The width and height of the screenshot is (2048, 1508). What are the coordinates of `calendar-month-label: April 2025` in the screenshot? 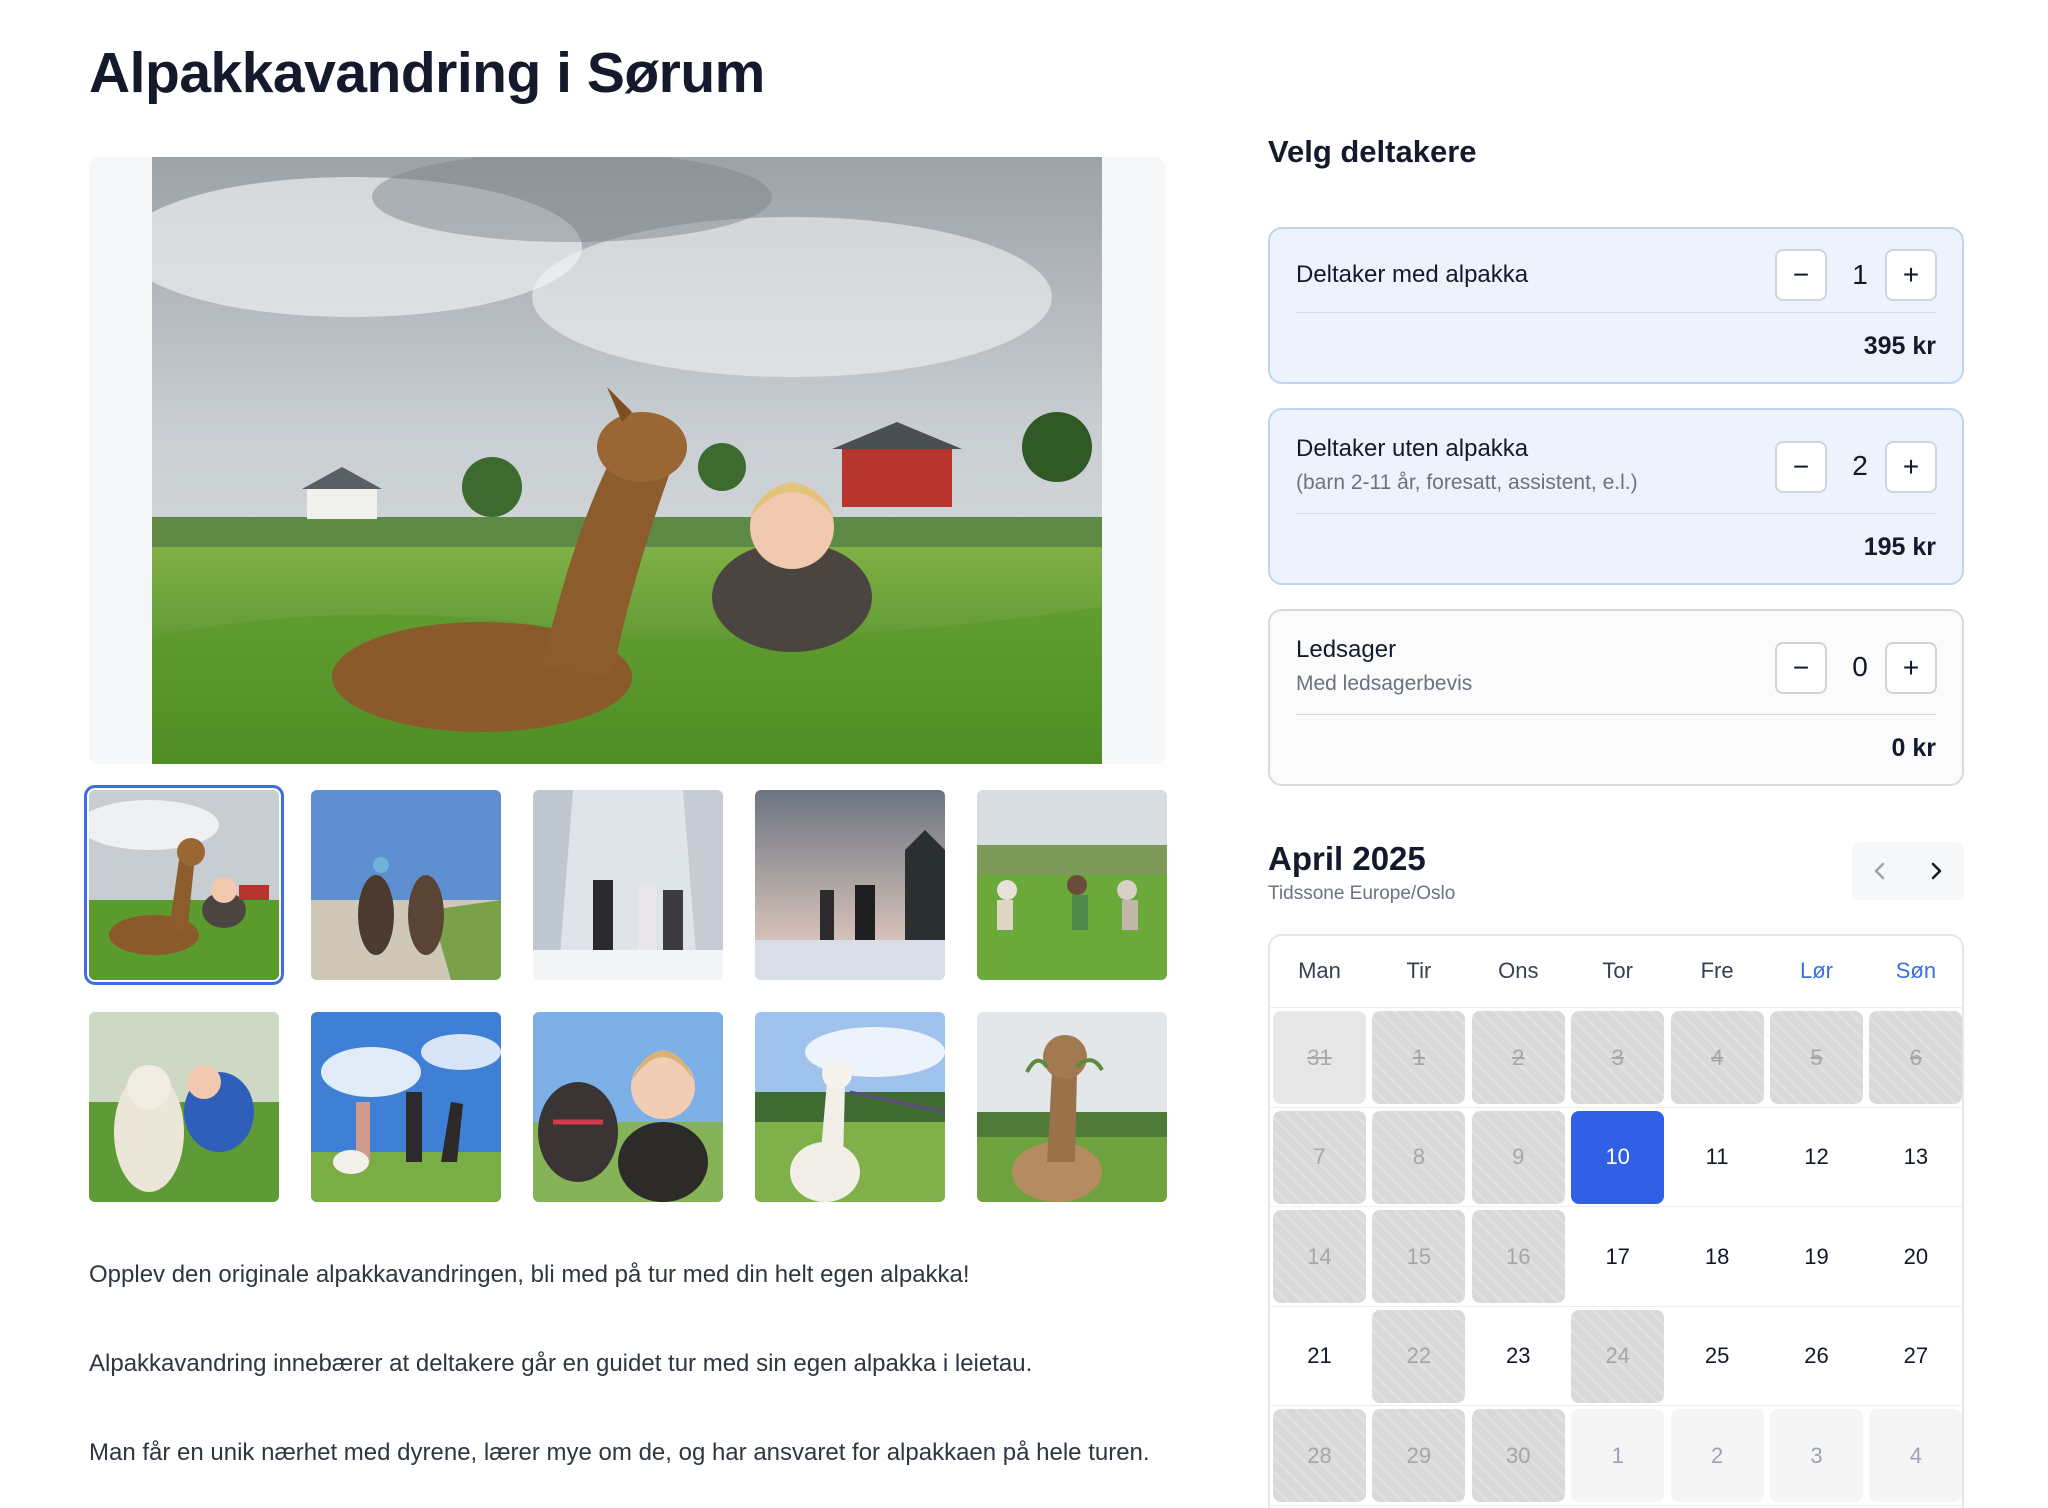 It's located at (1347, 858).